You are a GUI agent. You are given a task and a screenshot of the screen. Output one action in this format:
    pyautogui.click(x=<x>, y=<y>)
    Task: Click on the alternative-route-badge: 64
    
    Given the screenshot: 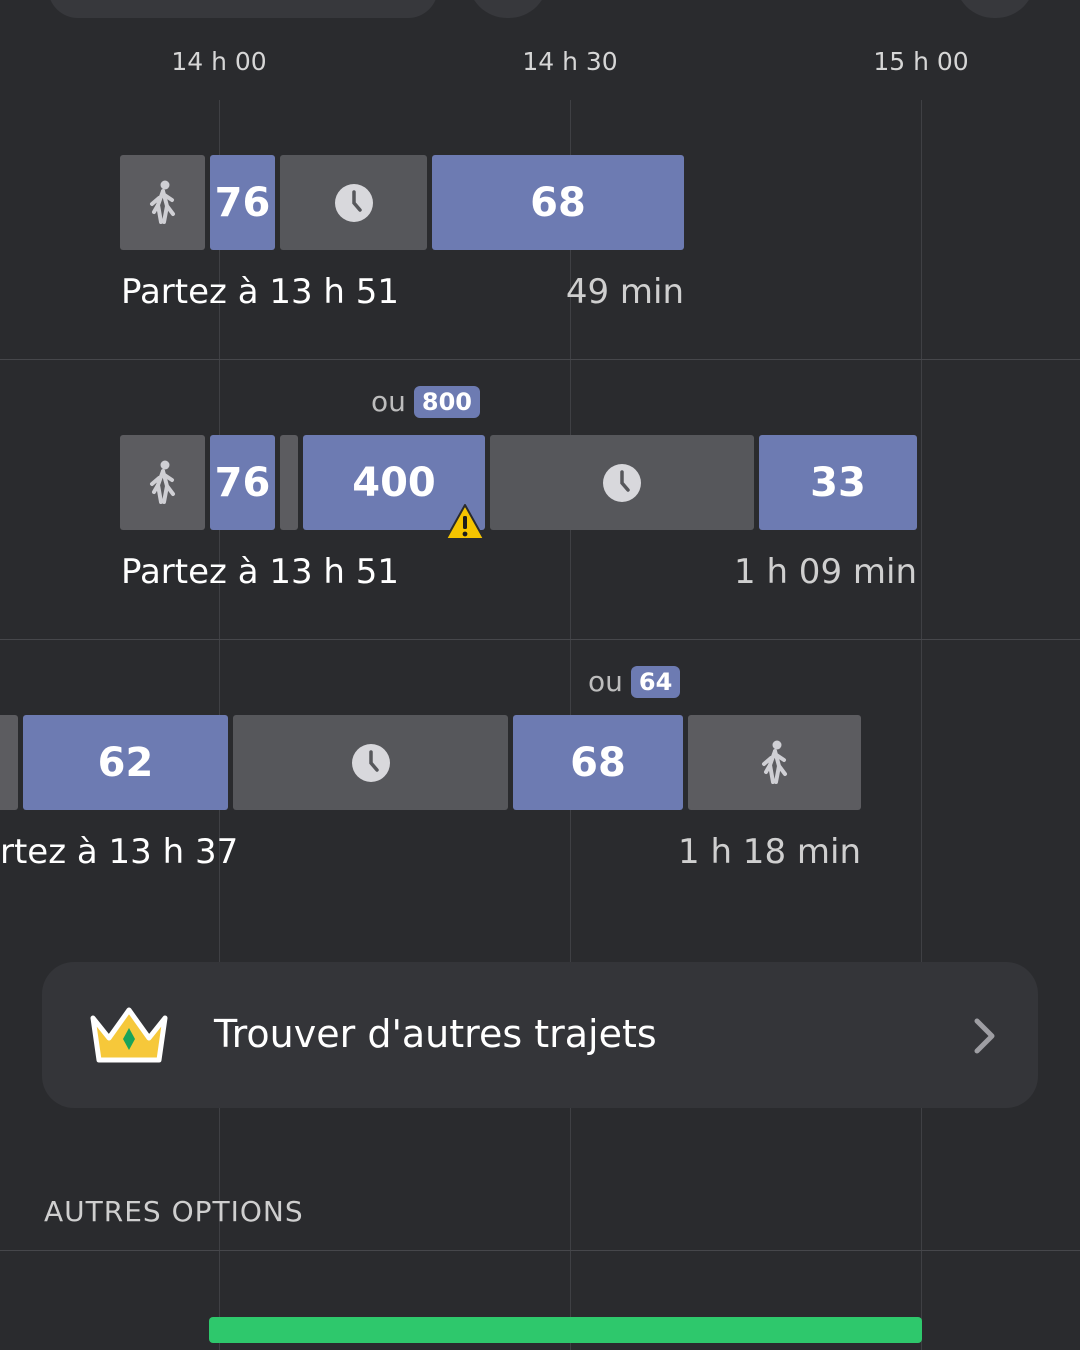 What is the action you would take?
    pyautogui.click(x=655, y=681)
    